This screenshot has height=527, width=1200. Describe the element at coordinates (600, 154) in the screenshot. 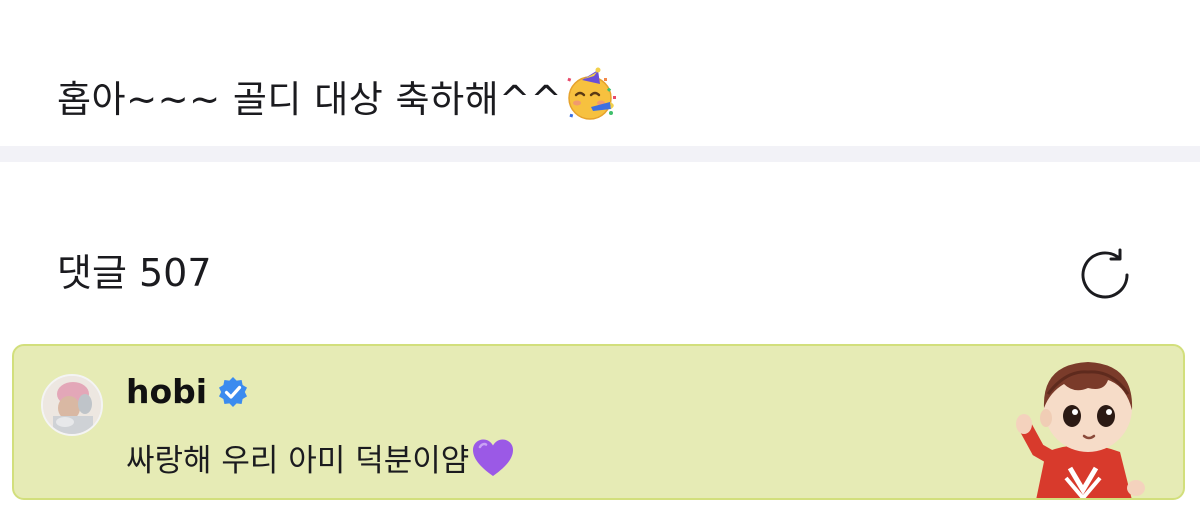

I see `section-divider` at that location.